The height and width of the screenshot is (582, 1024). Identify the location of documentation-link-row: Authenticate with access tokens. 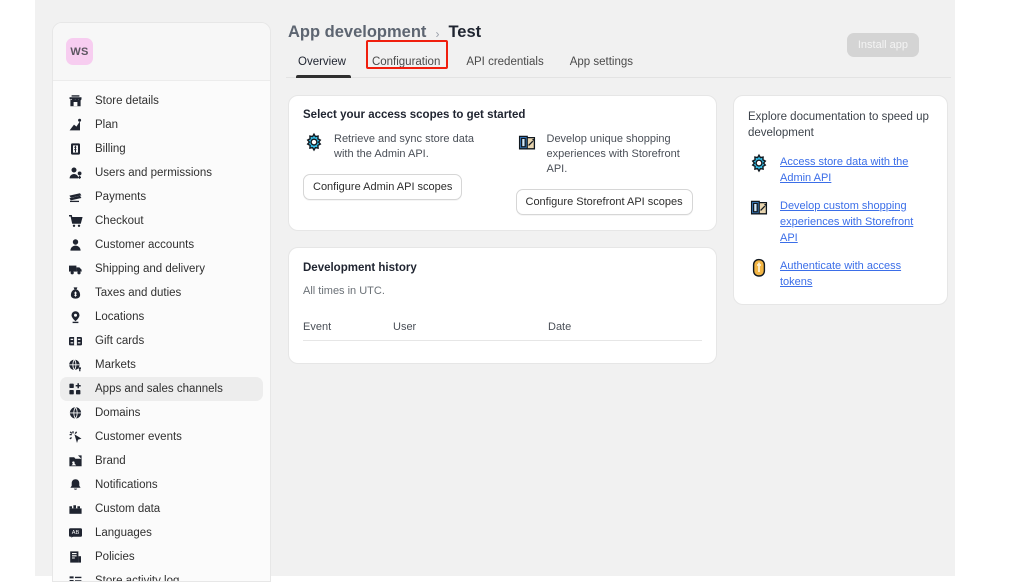
(840, 273).